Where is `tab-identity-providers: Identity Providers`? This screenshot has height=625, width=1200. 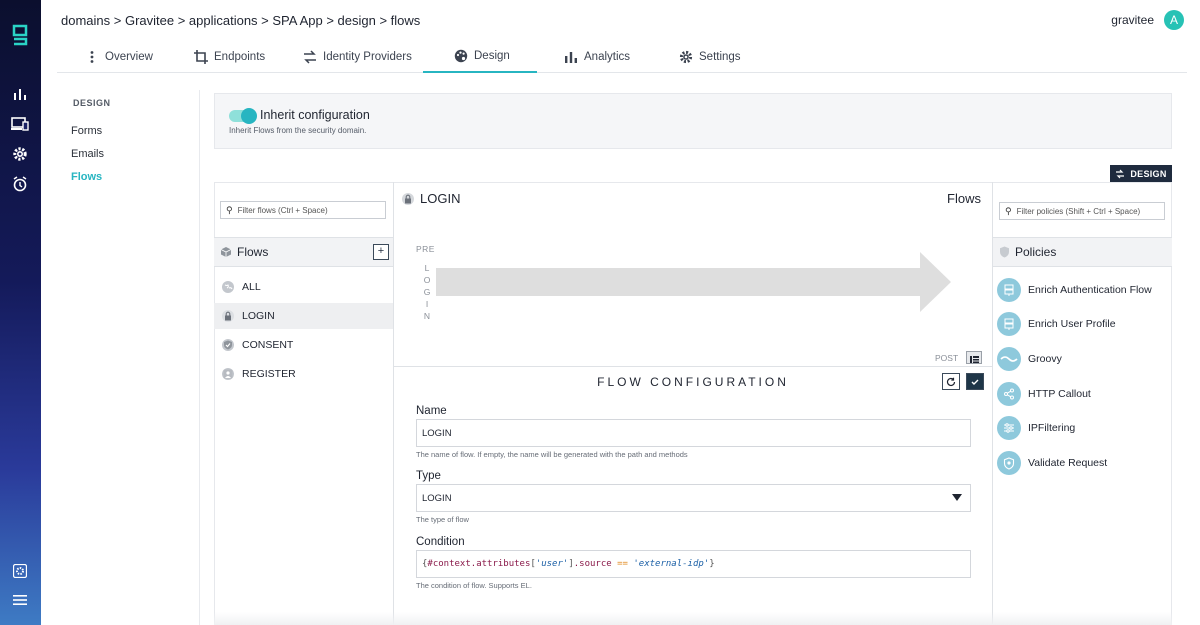
tab-identity-providers: Identity Providers is located at coordinates (357, 56).